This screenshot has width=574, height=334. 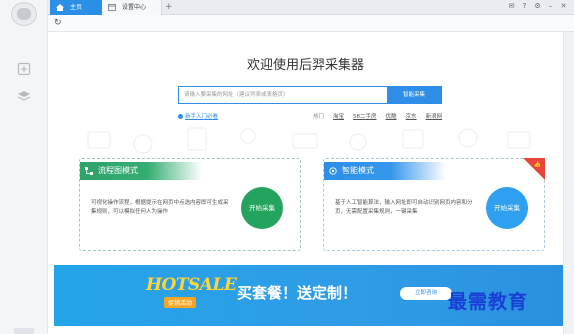 I want to click on window-icon, so click(x=112, y=7).